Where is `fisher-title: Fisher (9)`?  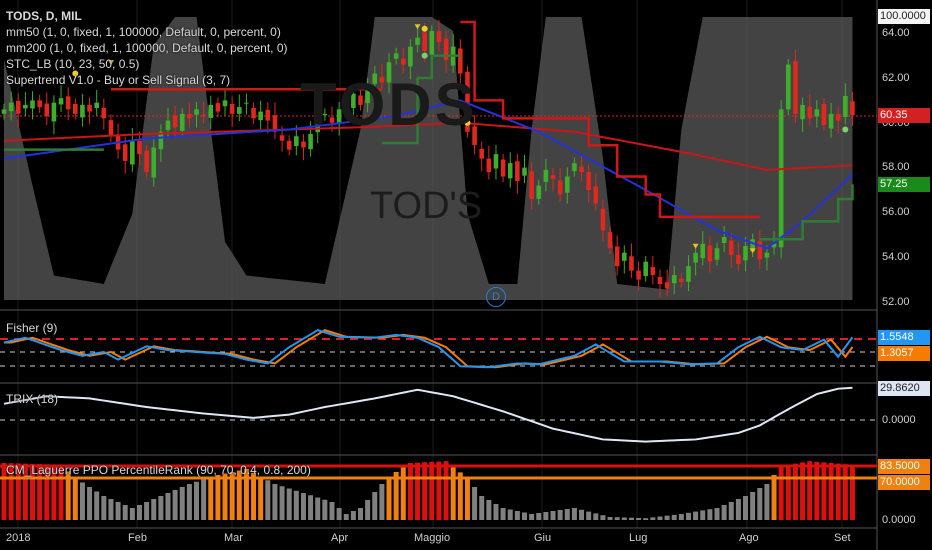
fisher-title: Fisher (9) is located at coordinates (31, 328).